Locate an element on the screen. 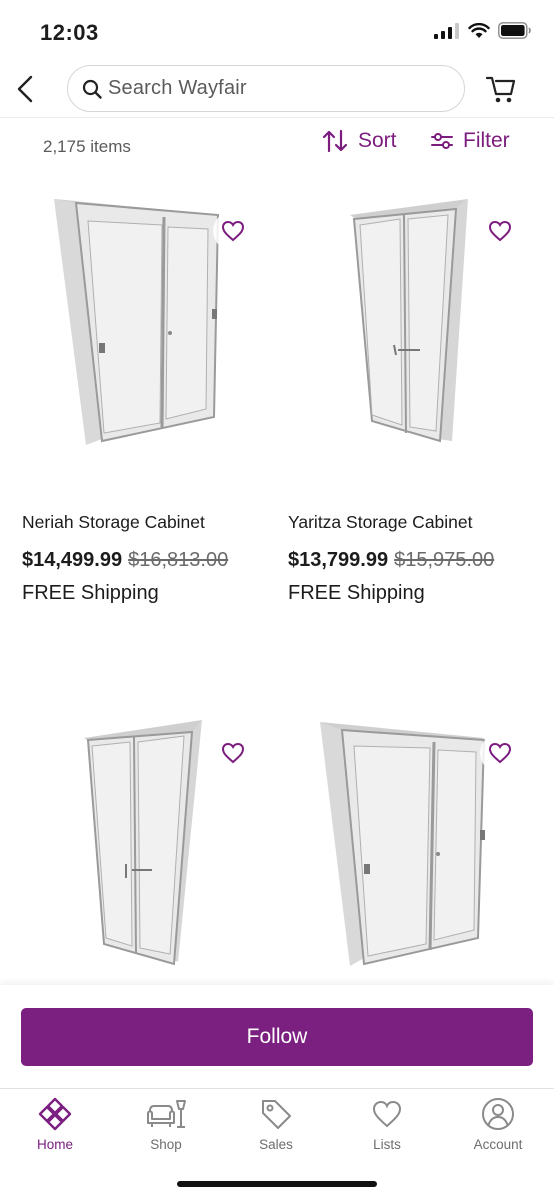  shop-icon is located at coordinates (166, 1114).